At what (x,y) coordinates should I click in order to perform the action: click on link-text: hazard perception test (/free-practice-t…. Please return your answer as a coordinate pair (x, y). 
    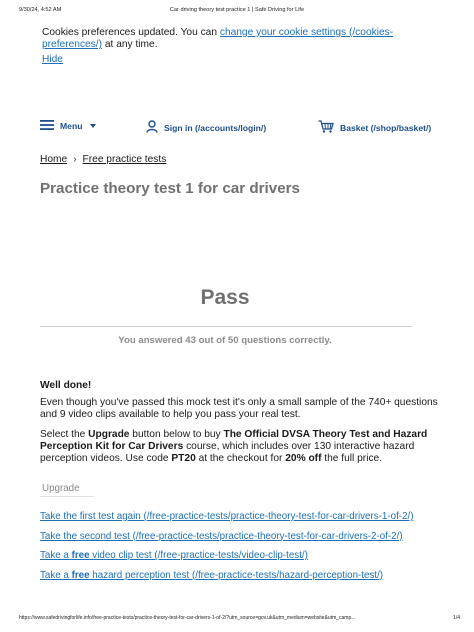
    Looking at the image, I should click on (236, 575).